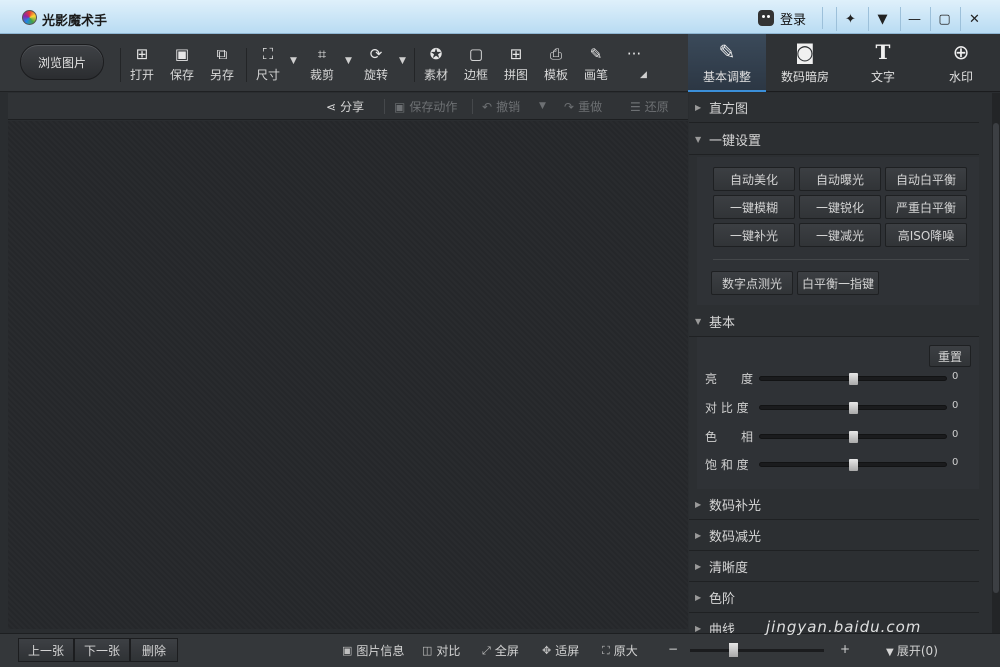  What do you see at coordinates (805, 52) in the screenshot?
I see `camera-icon: ◙` at bounding box center [805, 52].